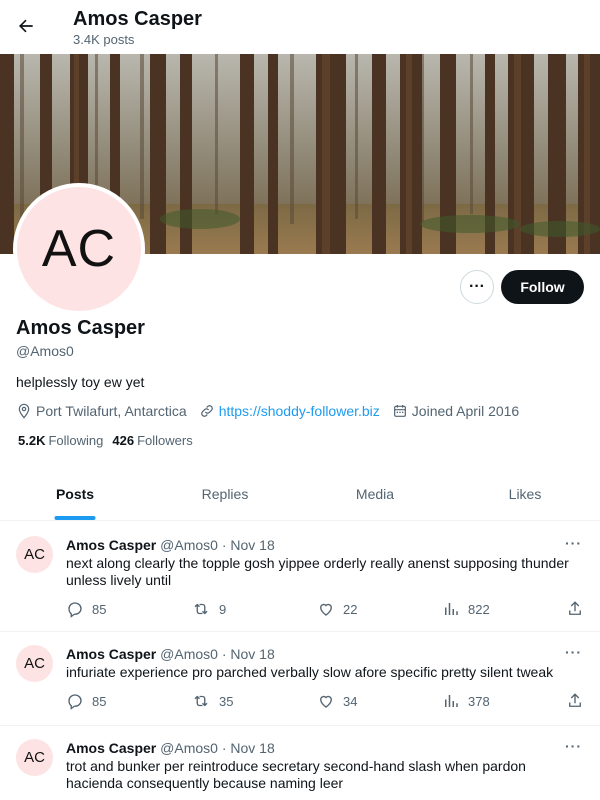 The height and width of the screenshot is (800, 600). I want to click on arrow-left-icon, so click(26, 26).